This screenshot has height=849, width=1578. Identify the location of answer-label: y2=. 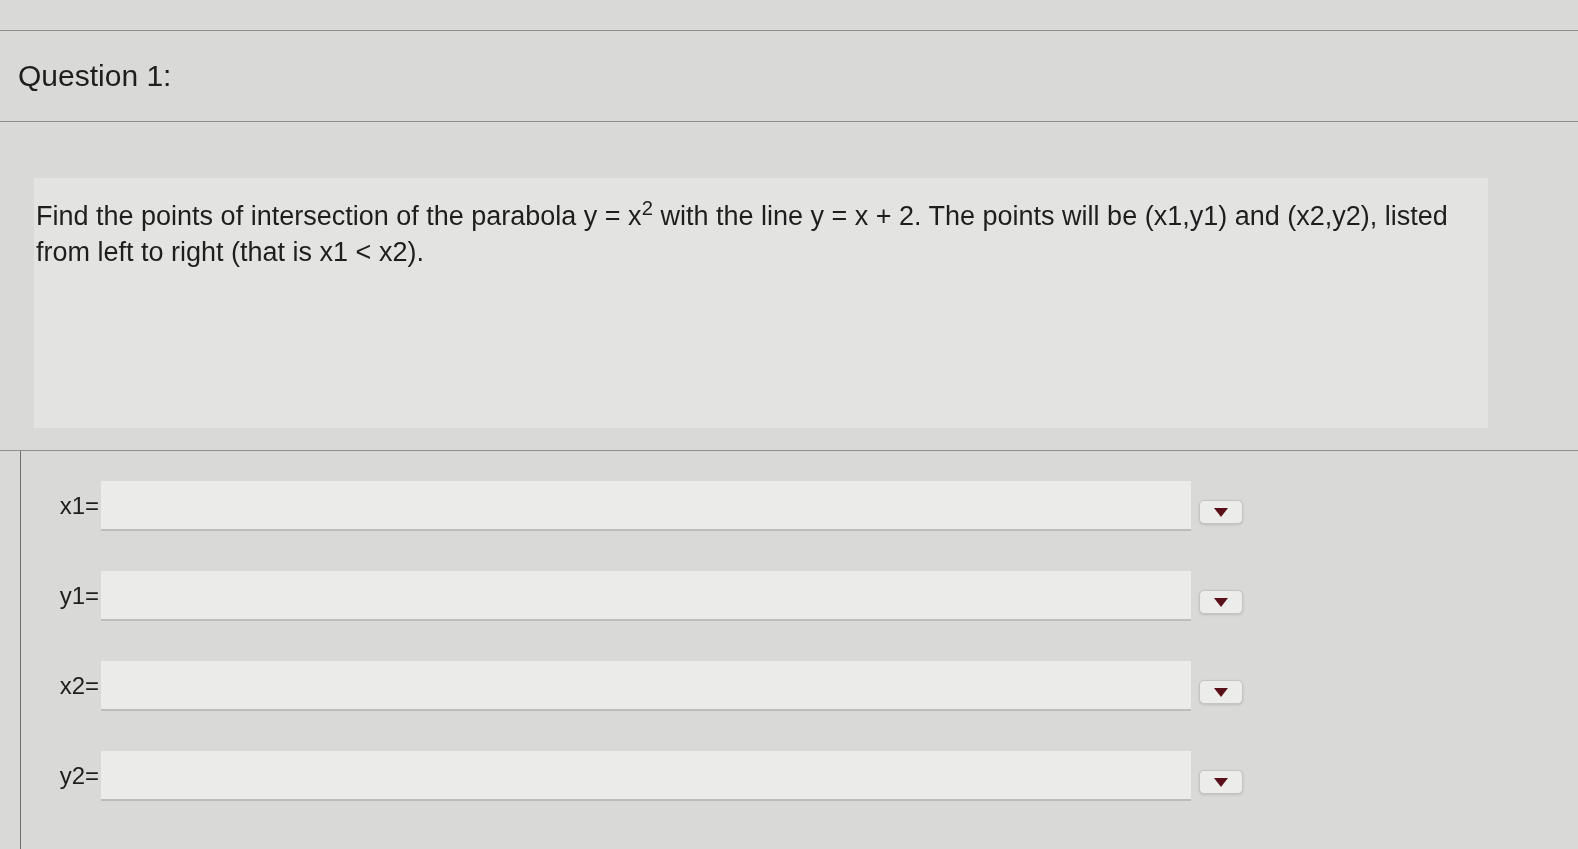
(79, 776).